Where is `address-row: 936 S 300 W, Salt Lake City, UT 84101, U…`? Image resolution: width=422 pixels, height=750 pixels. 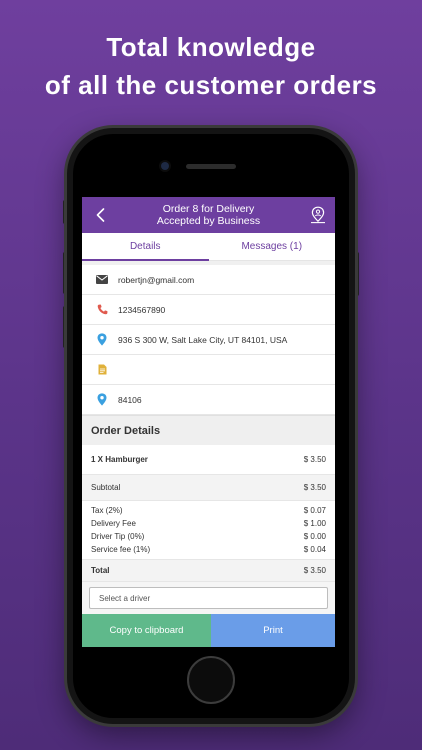 address-row: 936 S 300 W, Salt Lake City, UT 84101, U… is located at coordinates (208, 340).